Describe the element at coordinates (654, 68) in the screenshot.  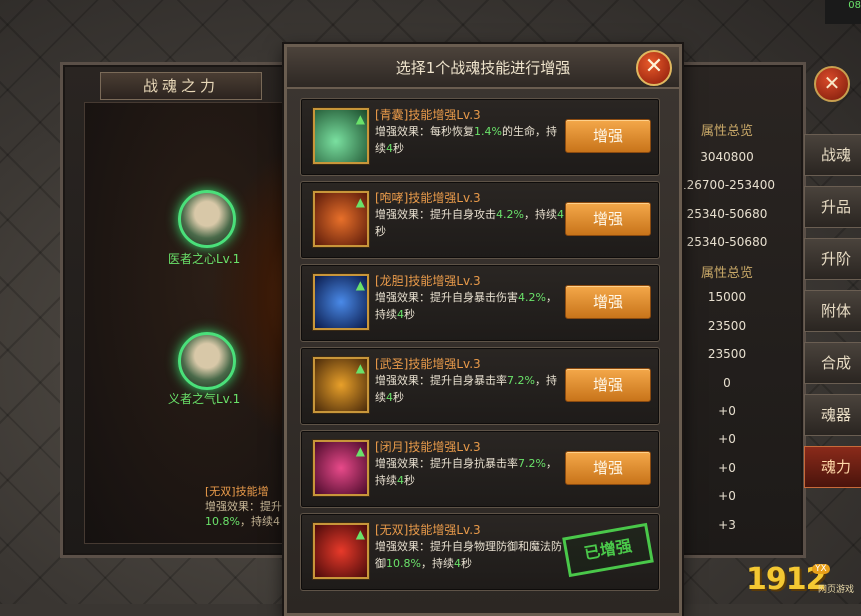
I see `modal-close-button: ✕` at that location.